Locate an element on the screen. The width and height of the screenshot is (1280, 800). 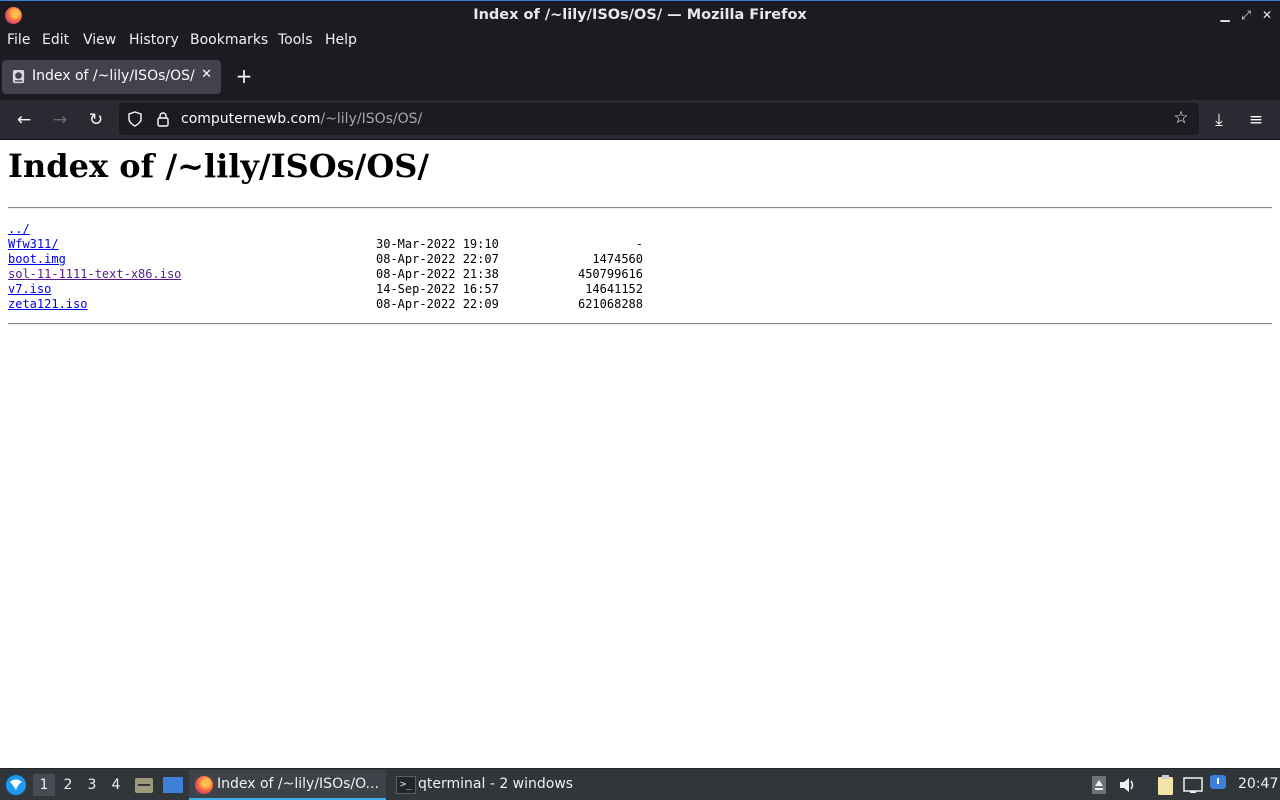
tab-label: Index of /~lily/ISOs/OS/ is located at coordinates (113, 76).